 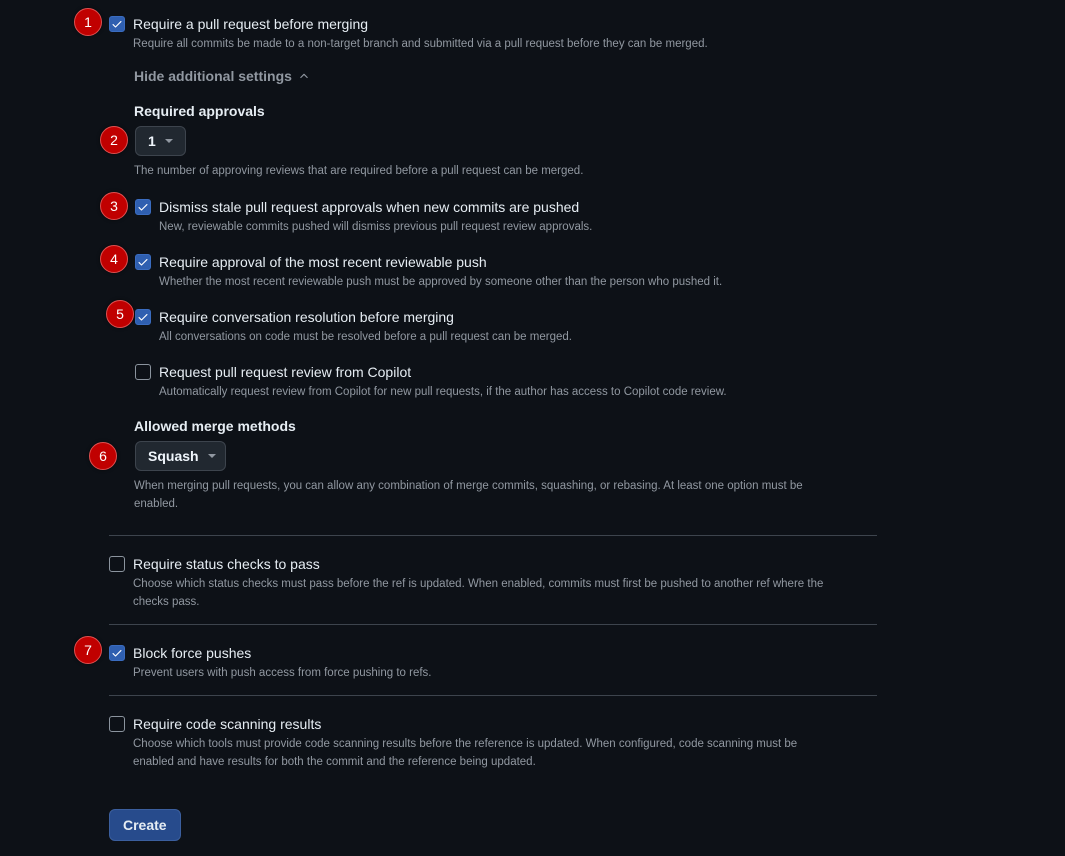 I want to click on merge-methods-heading: Allowed merge methods, so click(x=215, y=426).